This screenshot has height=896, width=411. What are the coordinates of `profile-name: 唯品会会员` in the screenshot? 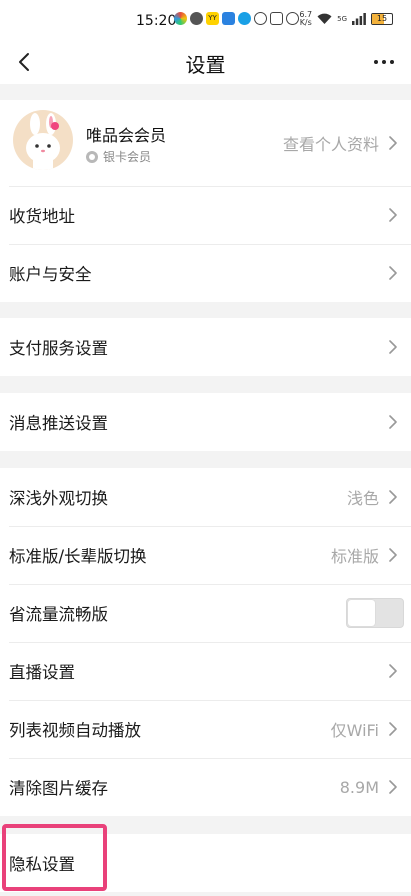 It's located at (126, 135).